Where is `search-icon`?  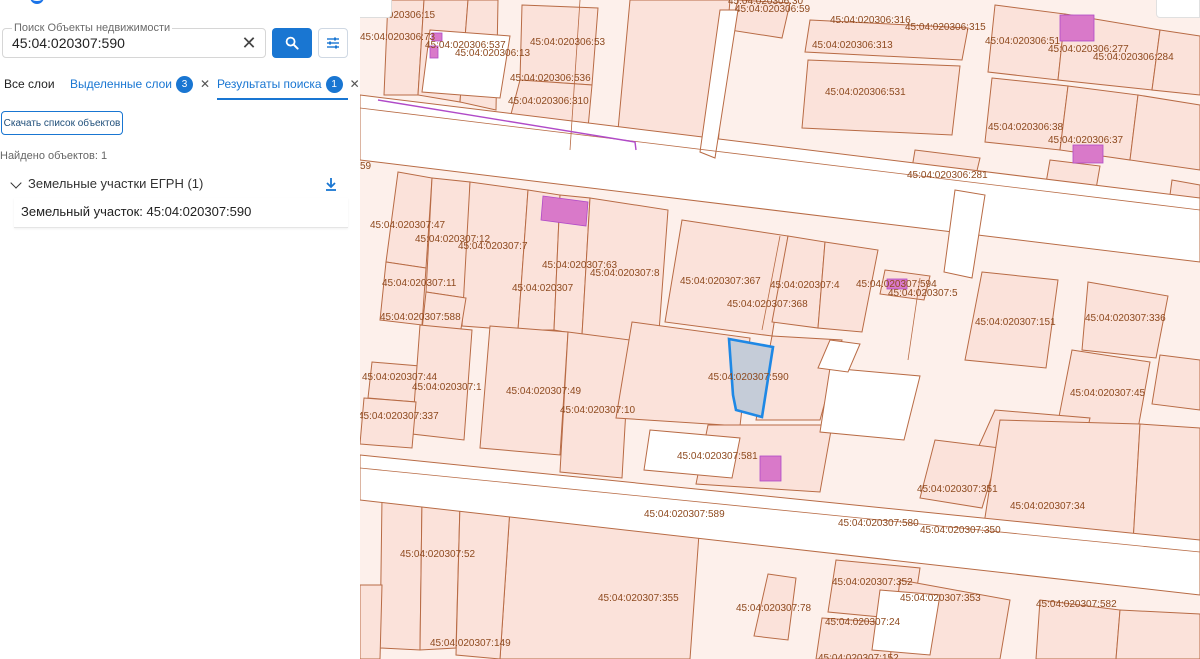
search-icon is located at coordinates (292, 43).